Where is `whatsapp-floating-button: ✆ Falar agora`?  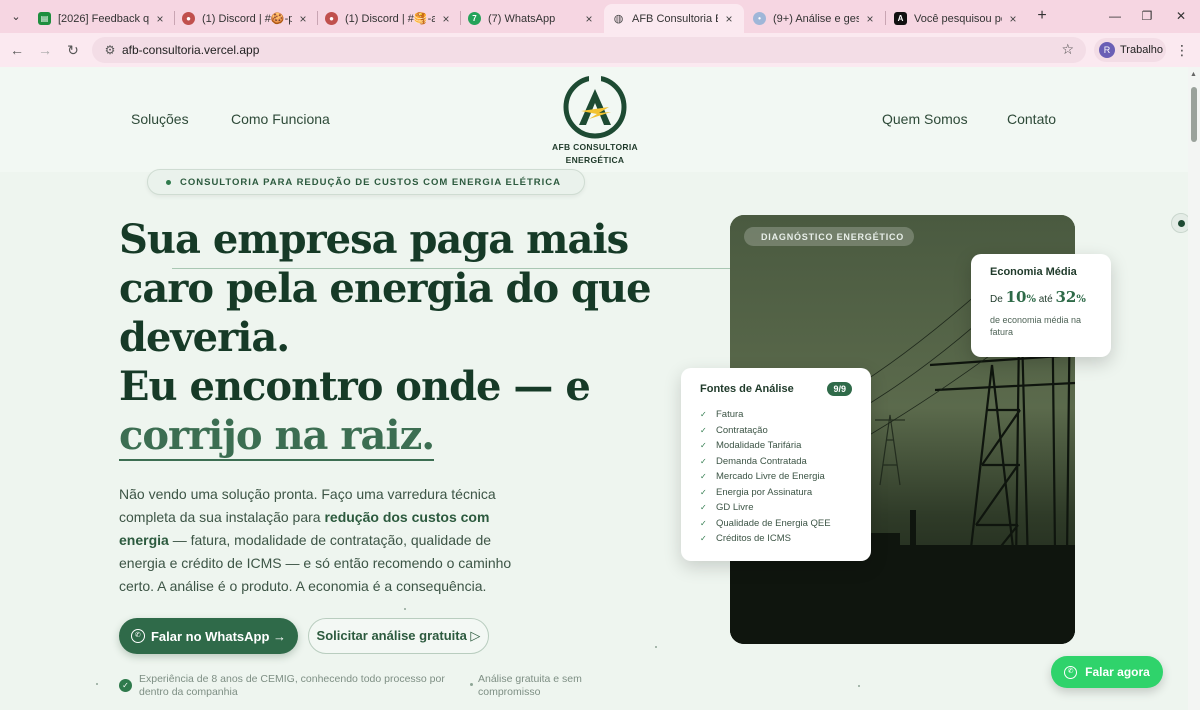
whatsapp-floating-button: ✆ Falar agora is located at coordinates (1107, 672).